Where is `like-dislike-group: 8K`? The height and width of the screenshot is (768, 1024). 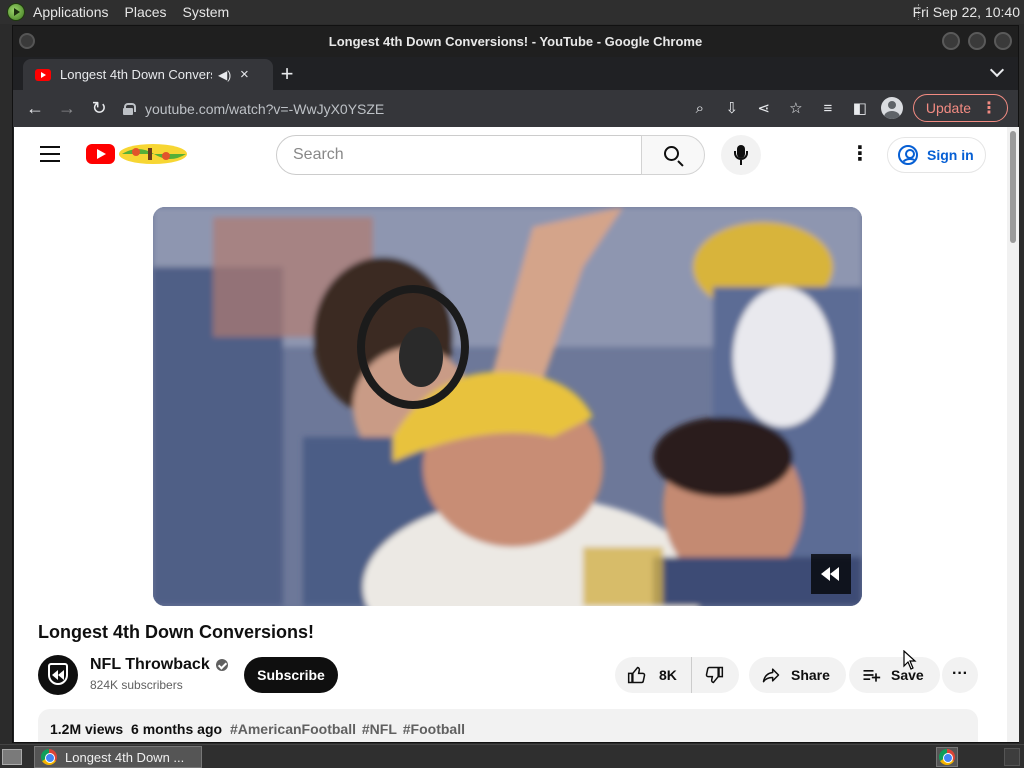
like-dislike-group: 8K is located at coordinates (677, 675).